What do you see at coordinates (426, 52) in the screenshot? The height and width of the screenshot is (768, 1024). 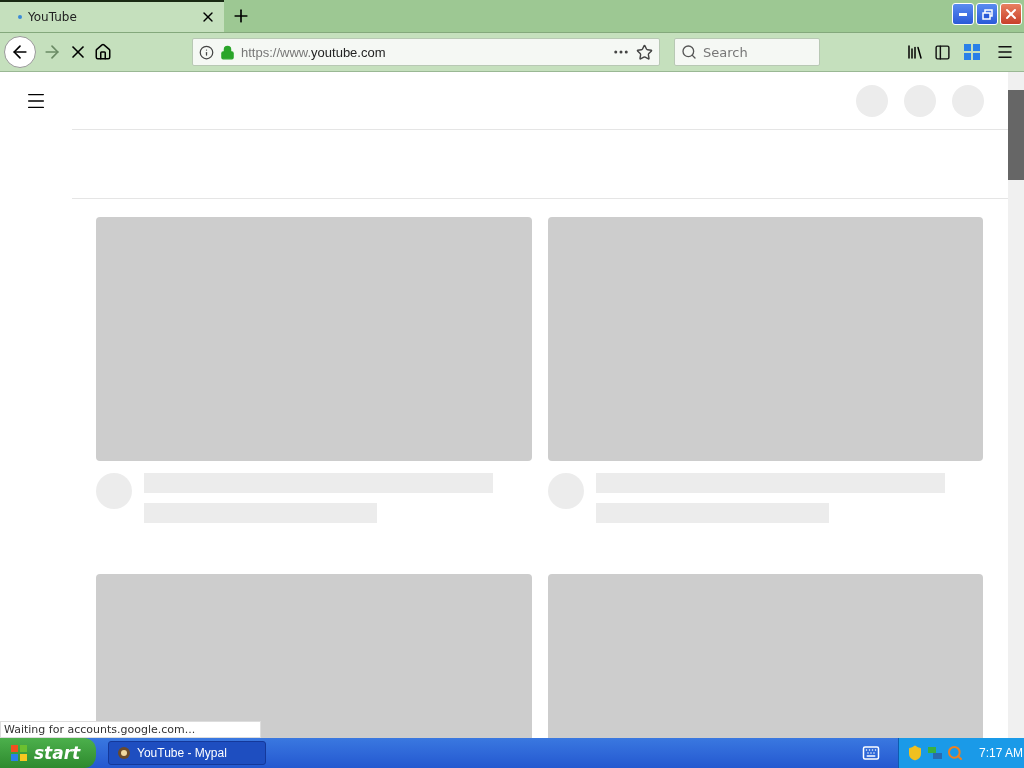 I see `address-bar: https://www.youtube.com` at bounding box center [426, 52].